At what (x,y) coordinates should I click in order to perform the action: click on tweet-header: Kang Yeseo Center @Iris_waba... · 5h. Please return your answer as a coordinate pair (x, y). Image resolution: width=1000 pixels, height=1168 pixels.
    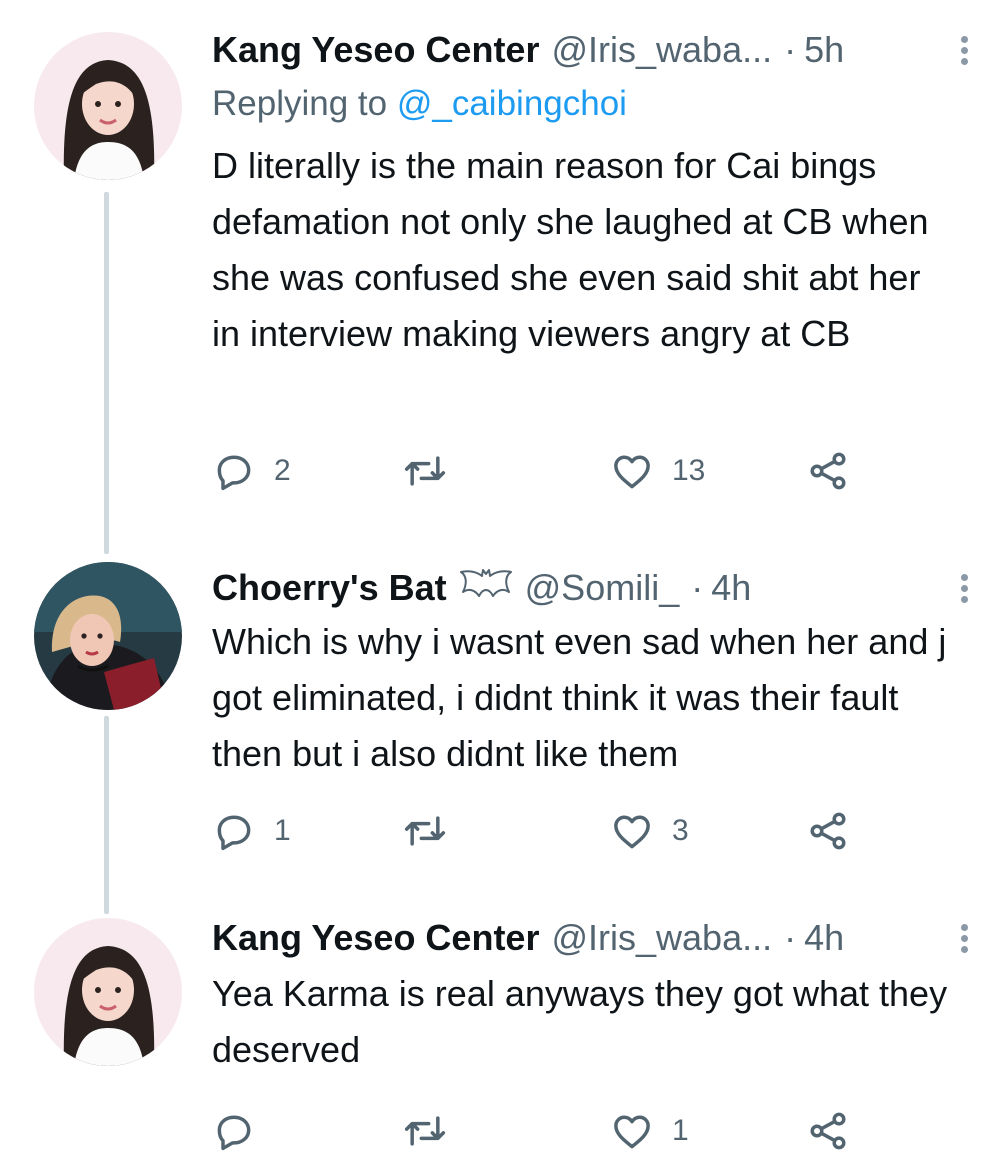
    Looking at the image, I should click on (596, 50).